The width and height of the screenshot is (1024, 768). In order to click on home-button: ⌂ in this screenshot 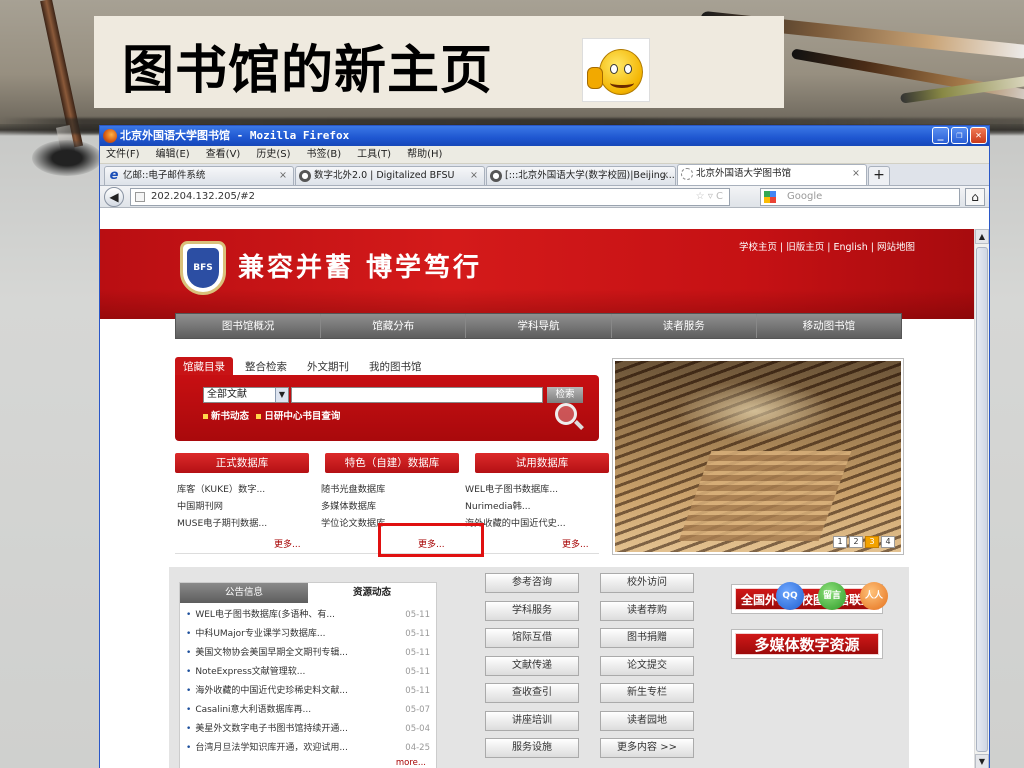, I will do `click(975, 197)`.